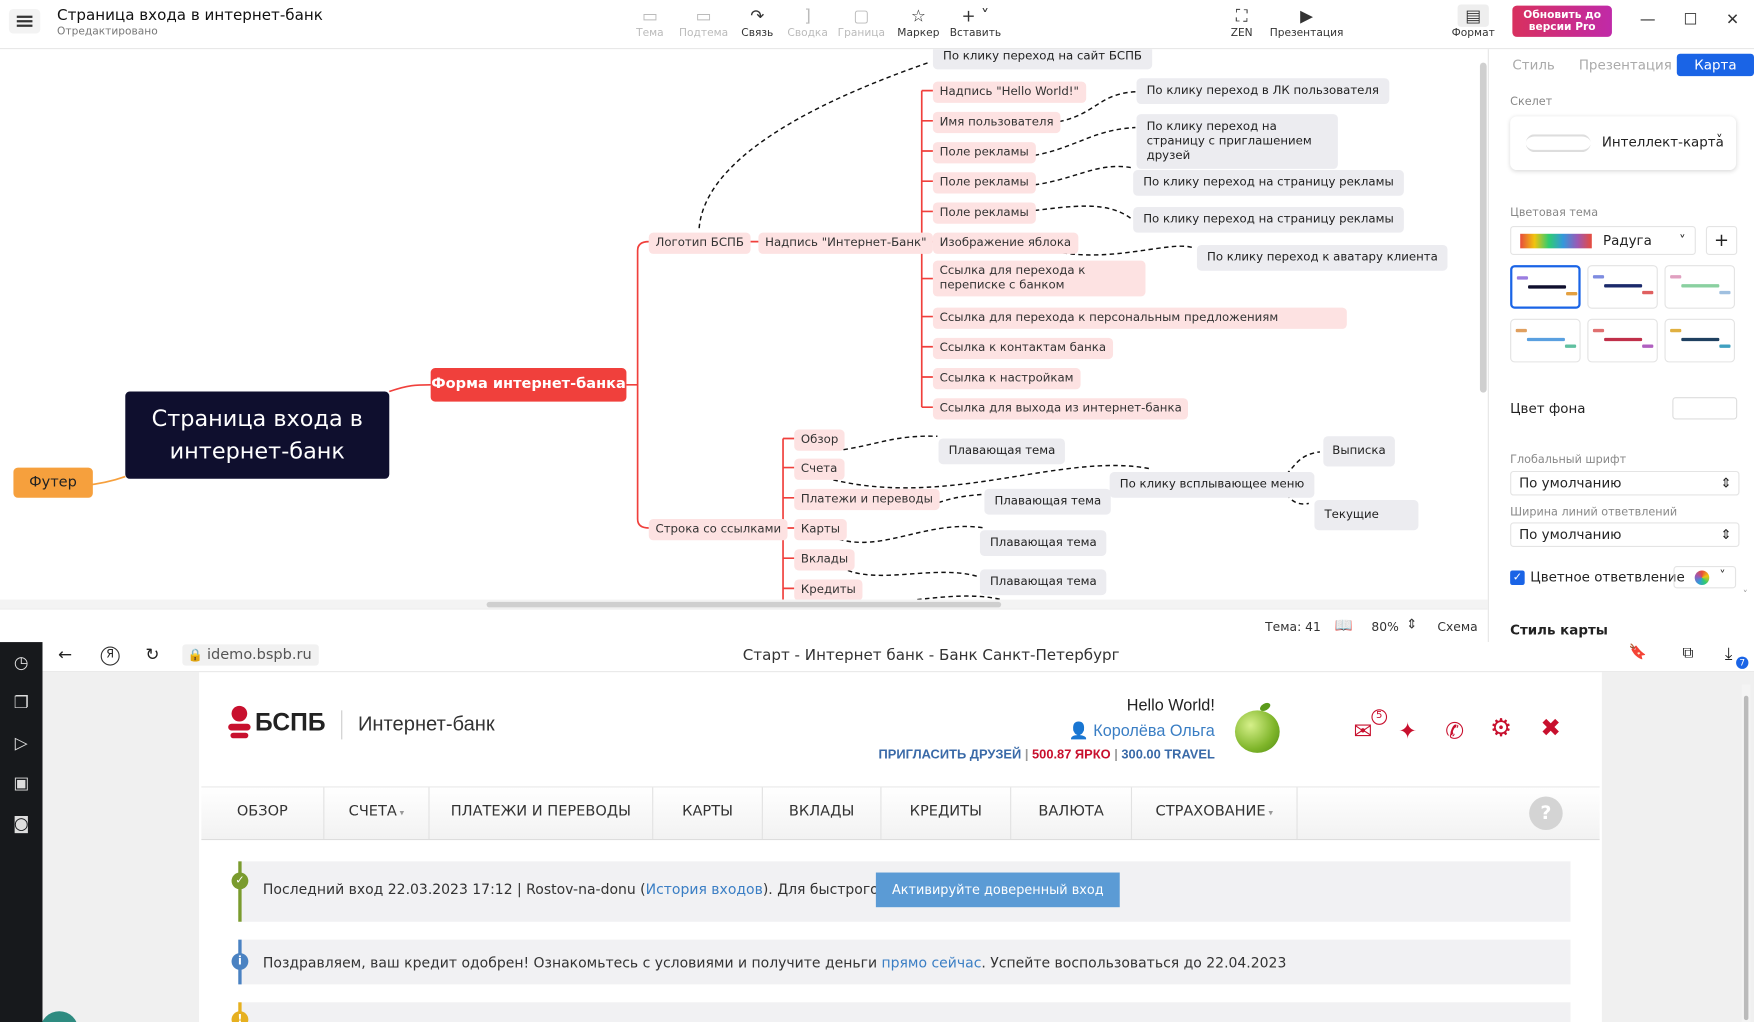 This screenshot has width=1754, height=1022. Describe the element at coordinates (1306, 22) in the screenshot. I see `presentation-button: ▶ Презентация` at that location.